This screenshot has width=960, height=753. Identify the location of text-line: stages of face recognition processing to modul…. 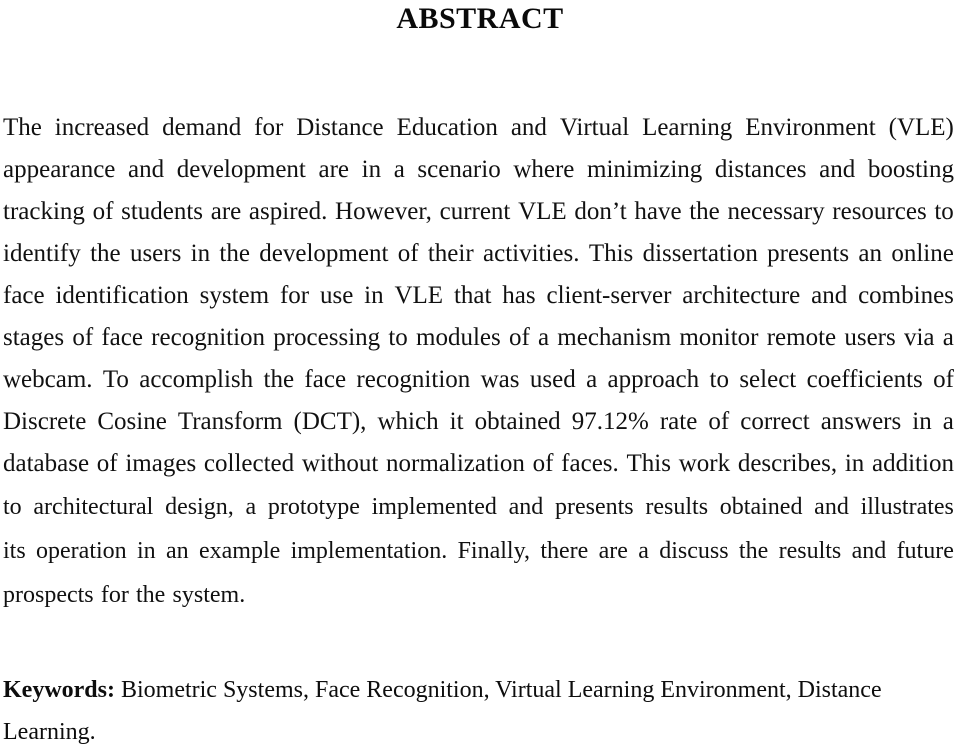
(478, 338).